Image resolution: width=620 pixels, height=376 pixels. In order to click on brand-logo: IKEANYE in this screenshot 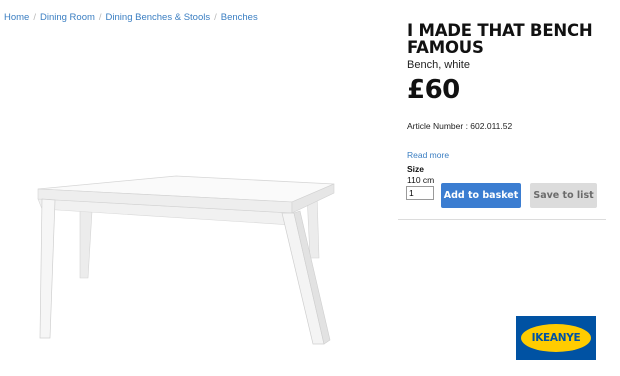, I will do `click(556, 338)`.